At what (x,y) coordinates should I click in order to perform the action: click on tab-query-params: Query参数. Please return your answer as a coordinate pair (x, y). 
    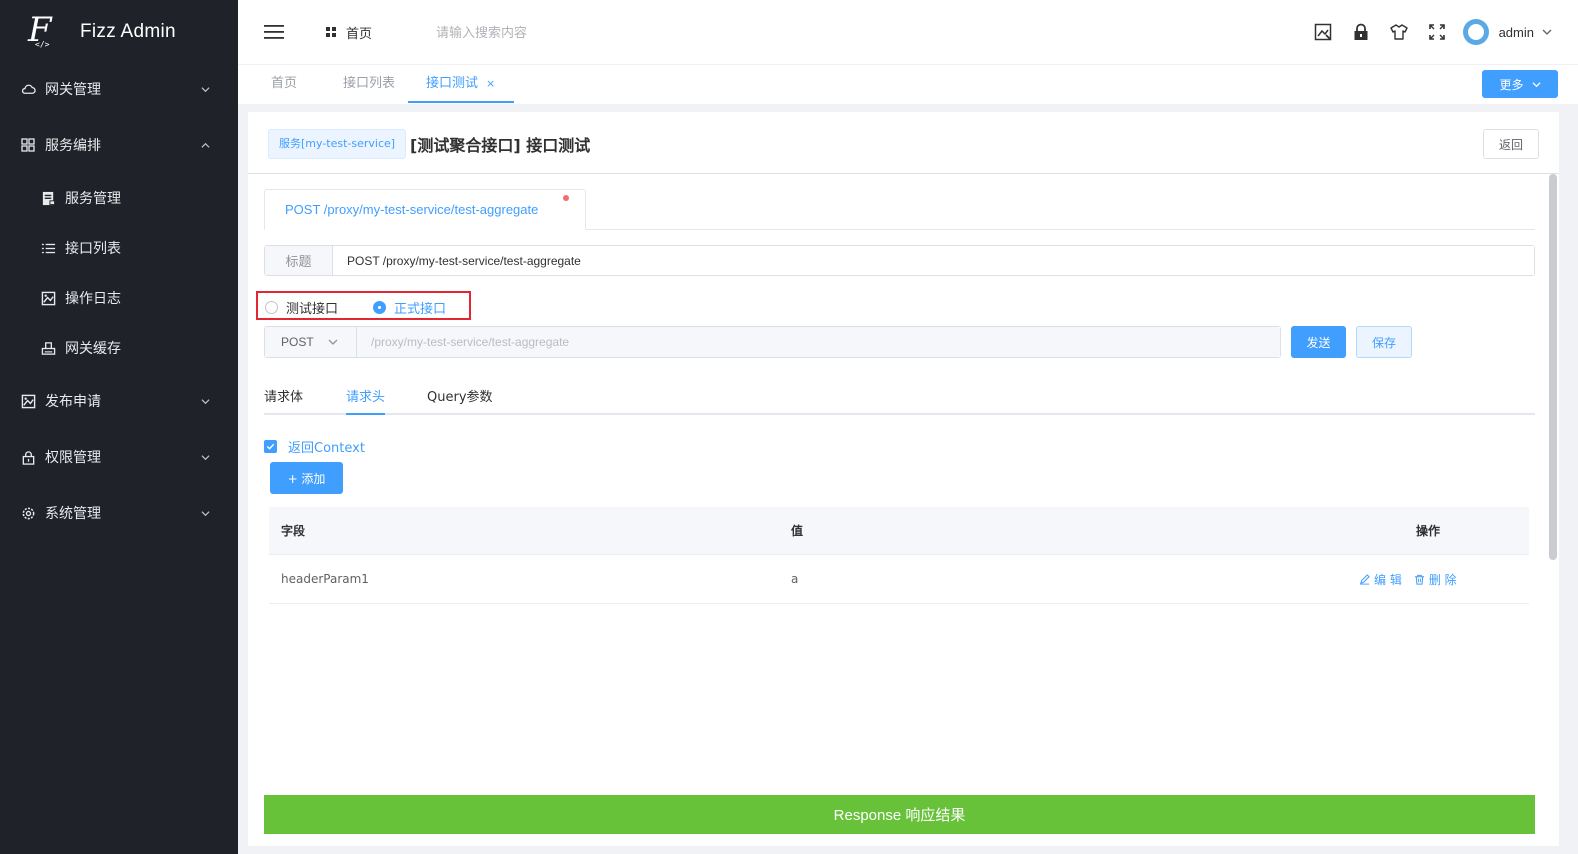
    Looking at the image, I should click on (460, 400).